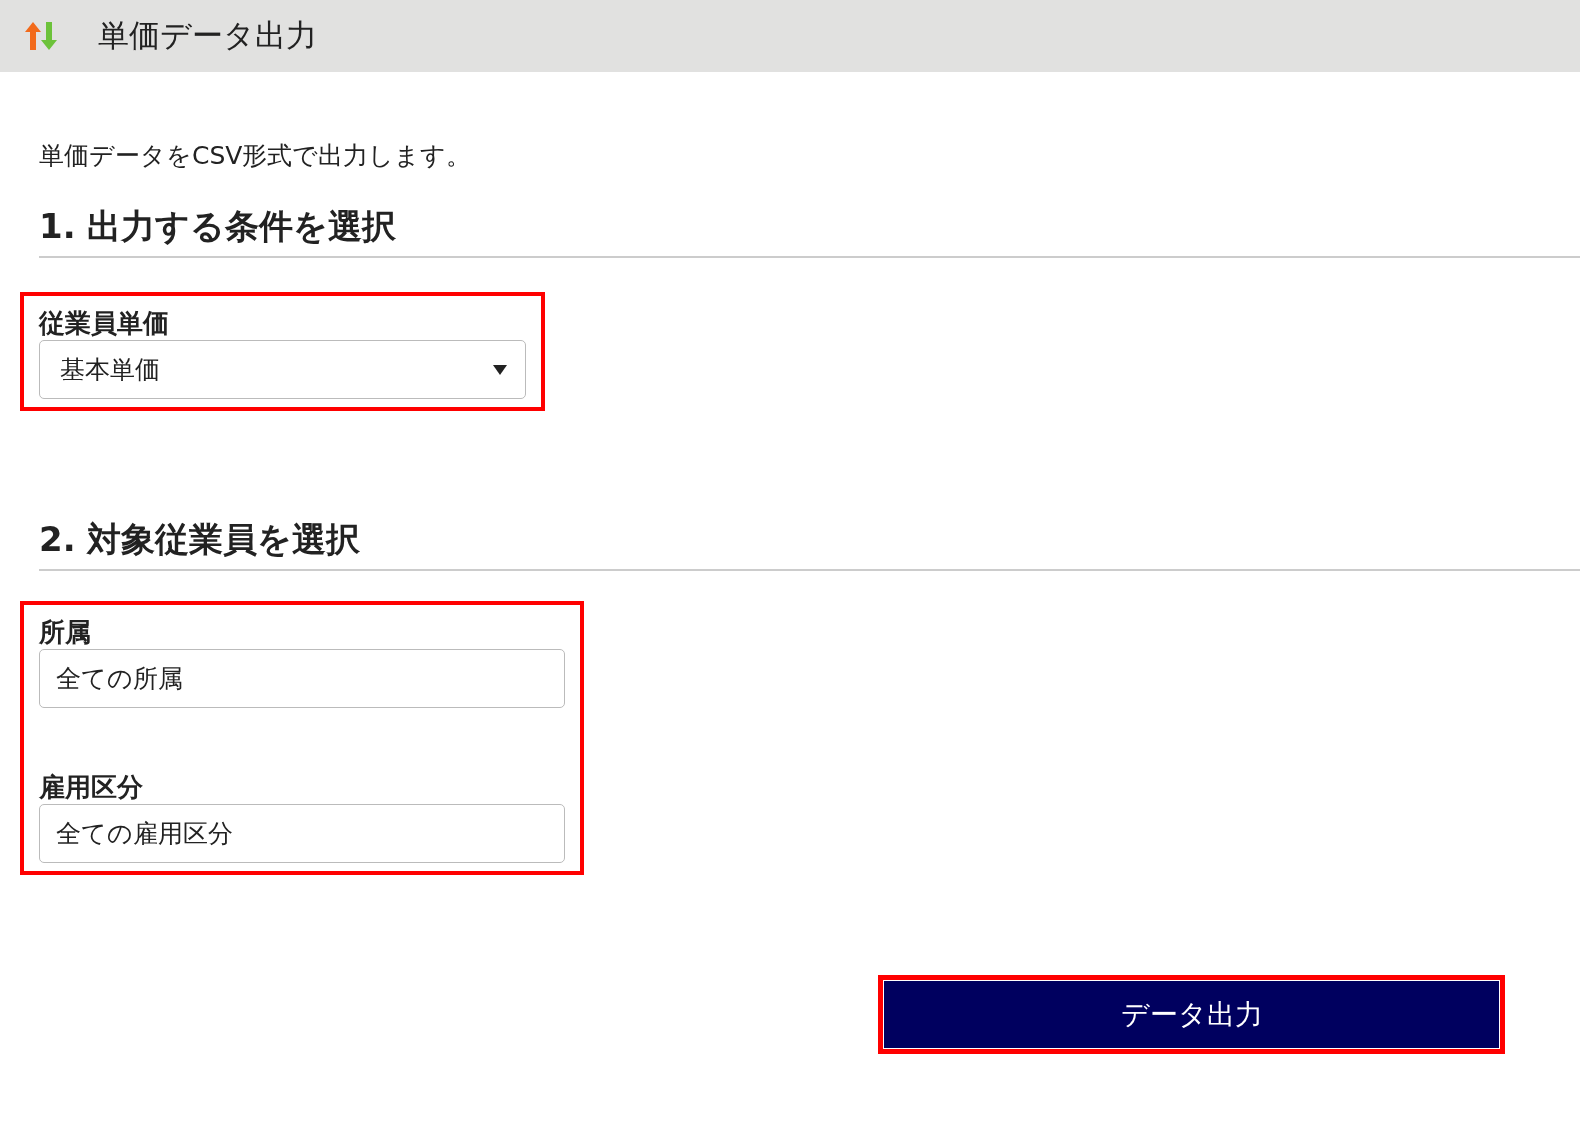 This screenshot has height=1125, width=1580. I want to click on field-label: 従業員単価, so click(104, 323).